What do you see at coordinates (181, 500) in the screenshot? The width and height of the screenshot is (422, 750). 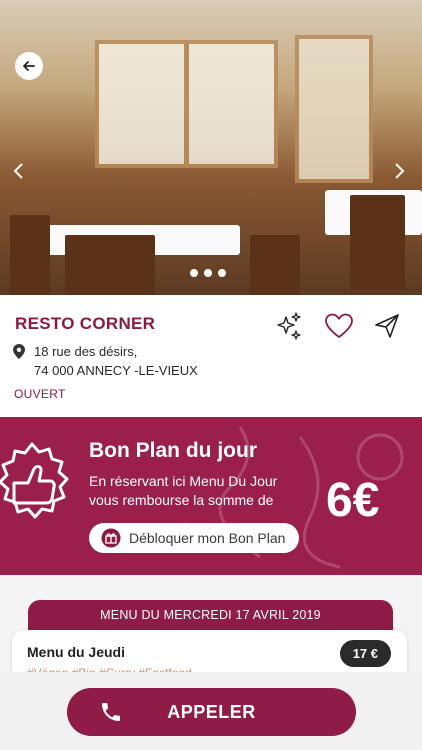 I see `deal-text-line2: vous rembourse la somme de` at bounding box center [181, 500].